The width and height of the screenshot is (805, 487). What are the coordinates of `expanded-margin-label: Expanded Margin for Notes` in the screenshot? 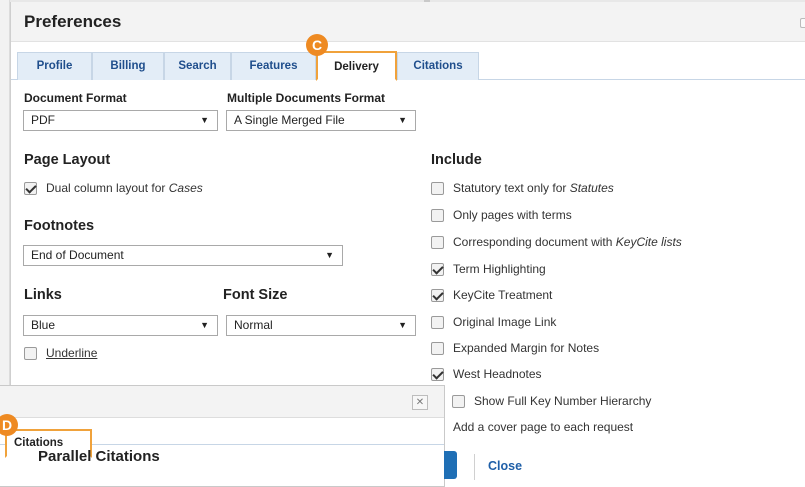 It's located at (526, 348).